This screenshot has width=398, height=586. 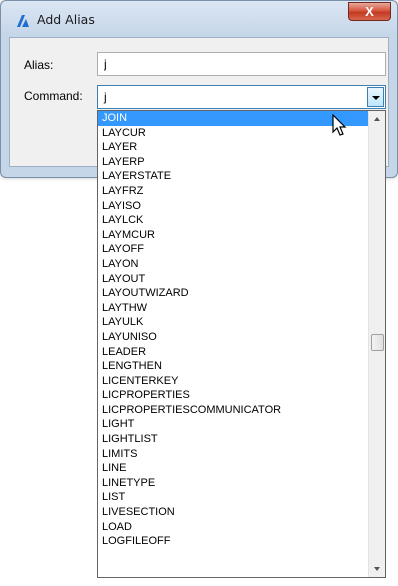 What do you see at coordinates (233, 410) in the screenshot?
I see `list-item: LICPROPERTIESCOMMUNICATOR` at bounding box center [233, 410].